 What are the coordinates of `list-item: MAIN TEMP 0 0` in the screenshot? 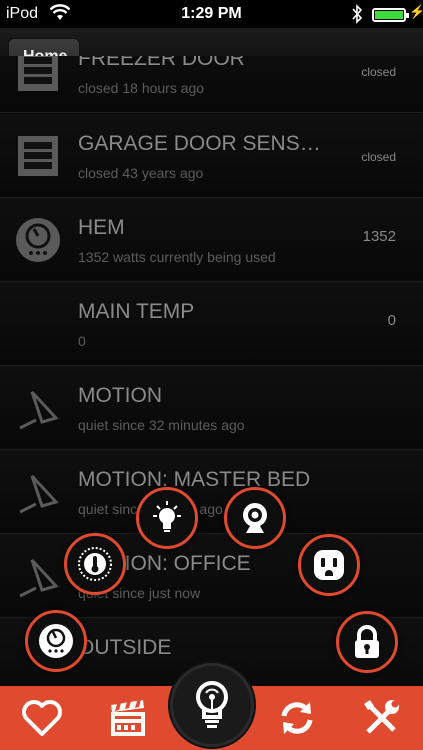 It's located at (211, 324).